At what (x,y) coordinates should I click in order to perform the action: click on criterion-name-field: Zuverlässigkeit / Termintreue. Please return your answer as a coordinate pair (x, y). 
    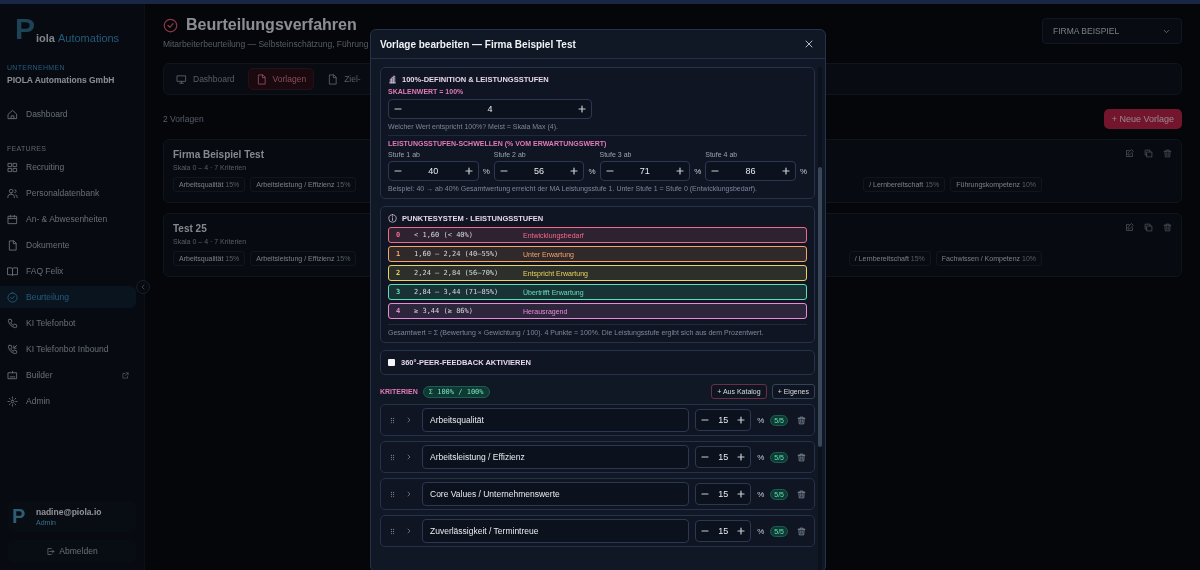
    Looking at the image, I should click on (556, 531).